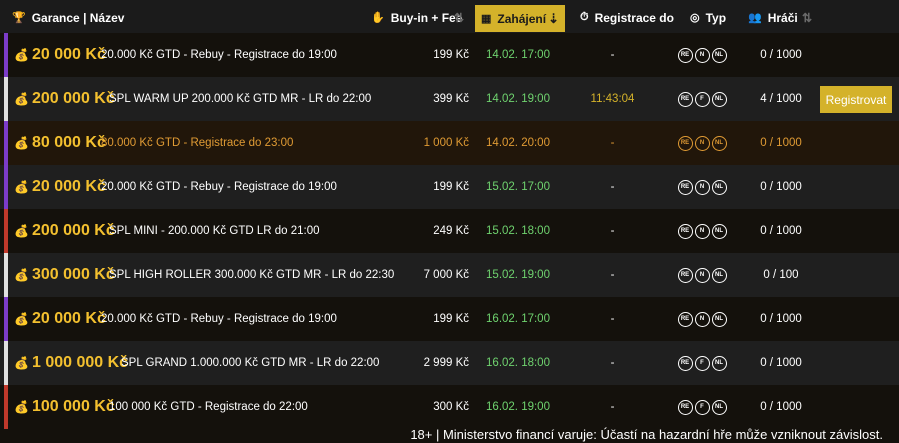  Describe the element at coordinates (553, 19) in the screenshot. I see `sort-ascending-icon: ⇣` at that location.